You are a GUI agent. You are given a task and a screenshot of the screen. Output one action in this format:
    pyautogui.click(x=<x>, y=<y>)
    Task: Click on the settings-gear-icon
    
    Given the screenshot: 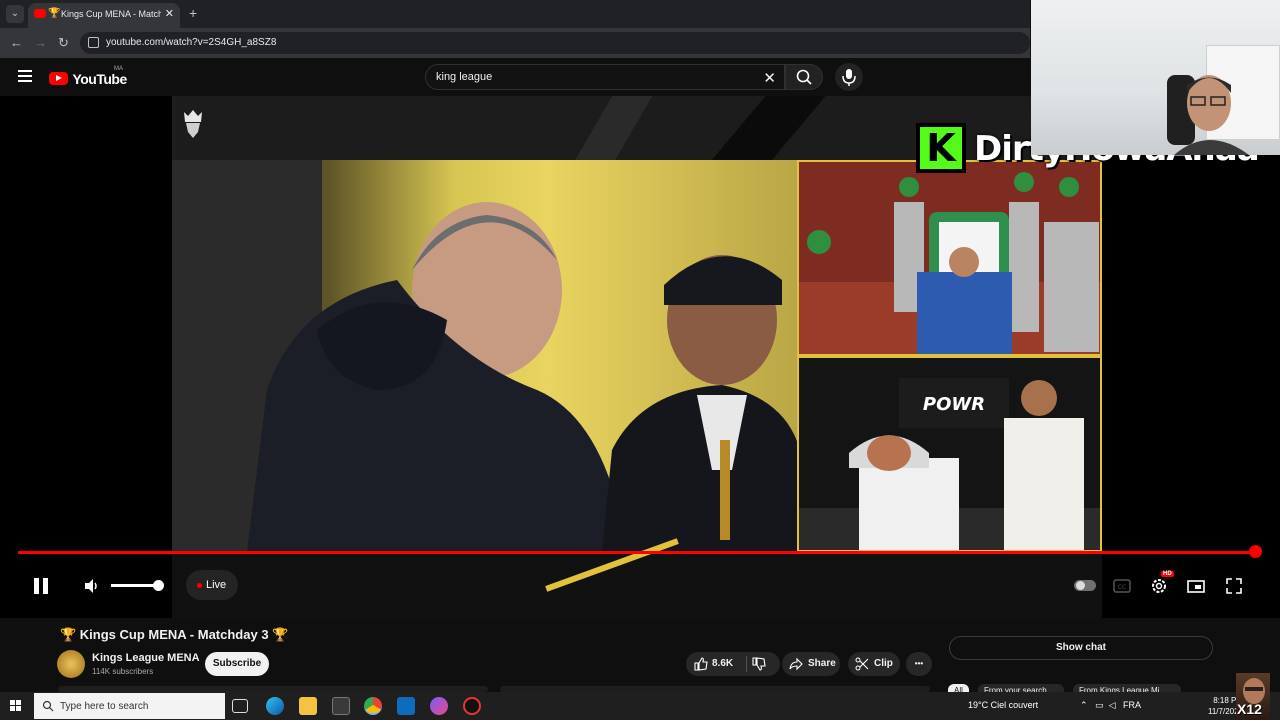 What is the action you would take?
    pyautogui.click(x=1159, y=586)
    